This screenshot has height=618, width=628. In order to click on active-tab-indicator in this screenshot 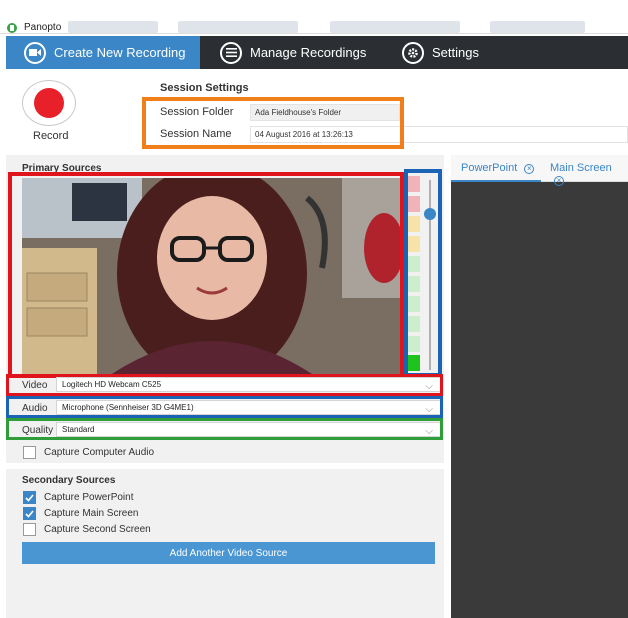, I will do `click(496, 181)`.